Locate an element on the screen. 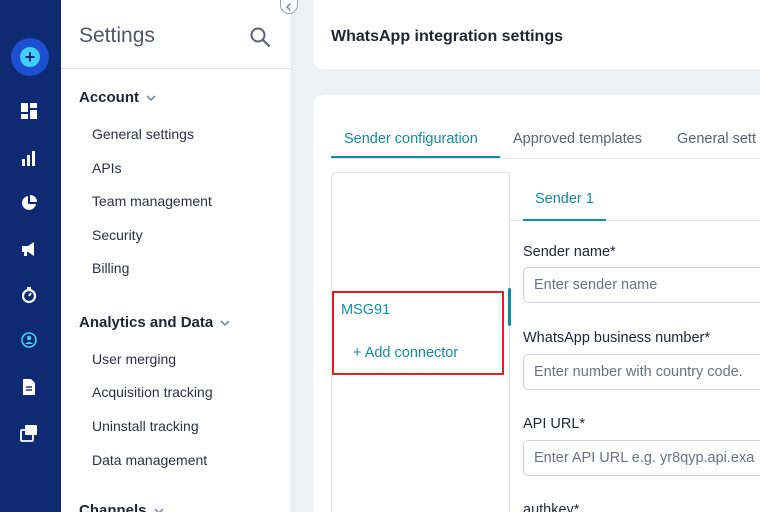  nav-item-acquisition-tracking: Acquisition tracking is located at coordinates (152, 392).